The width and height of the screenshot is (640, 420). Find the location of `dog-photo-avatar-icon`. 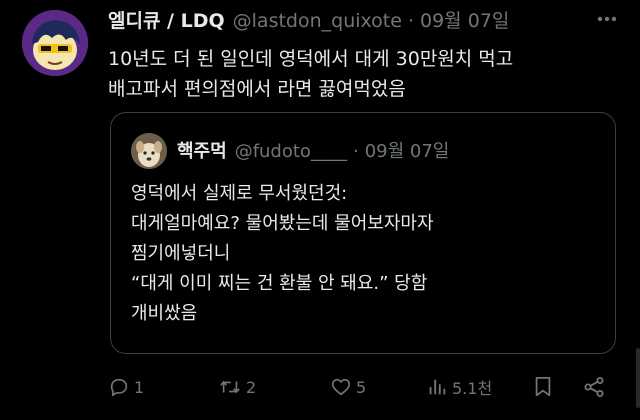

dog-photo-avatar-icon is located at coordinates (149, 151).